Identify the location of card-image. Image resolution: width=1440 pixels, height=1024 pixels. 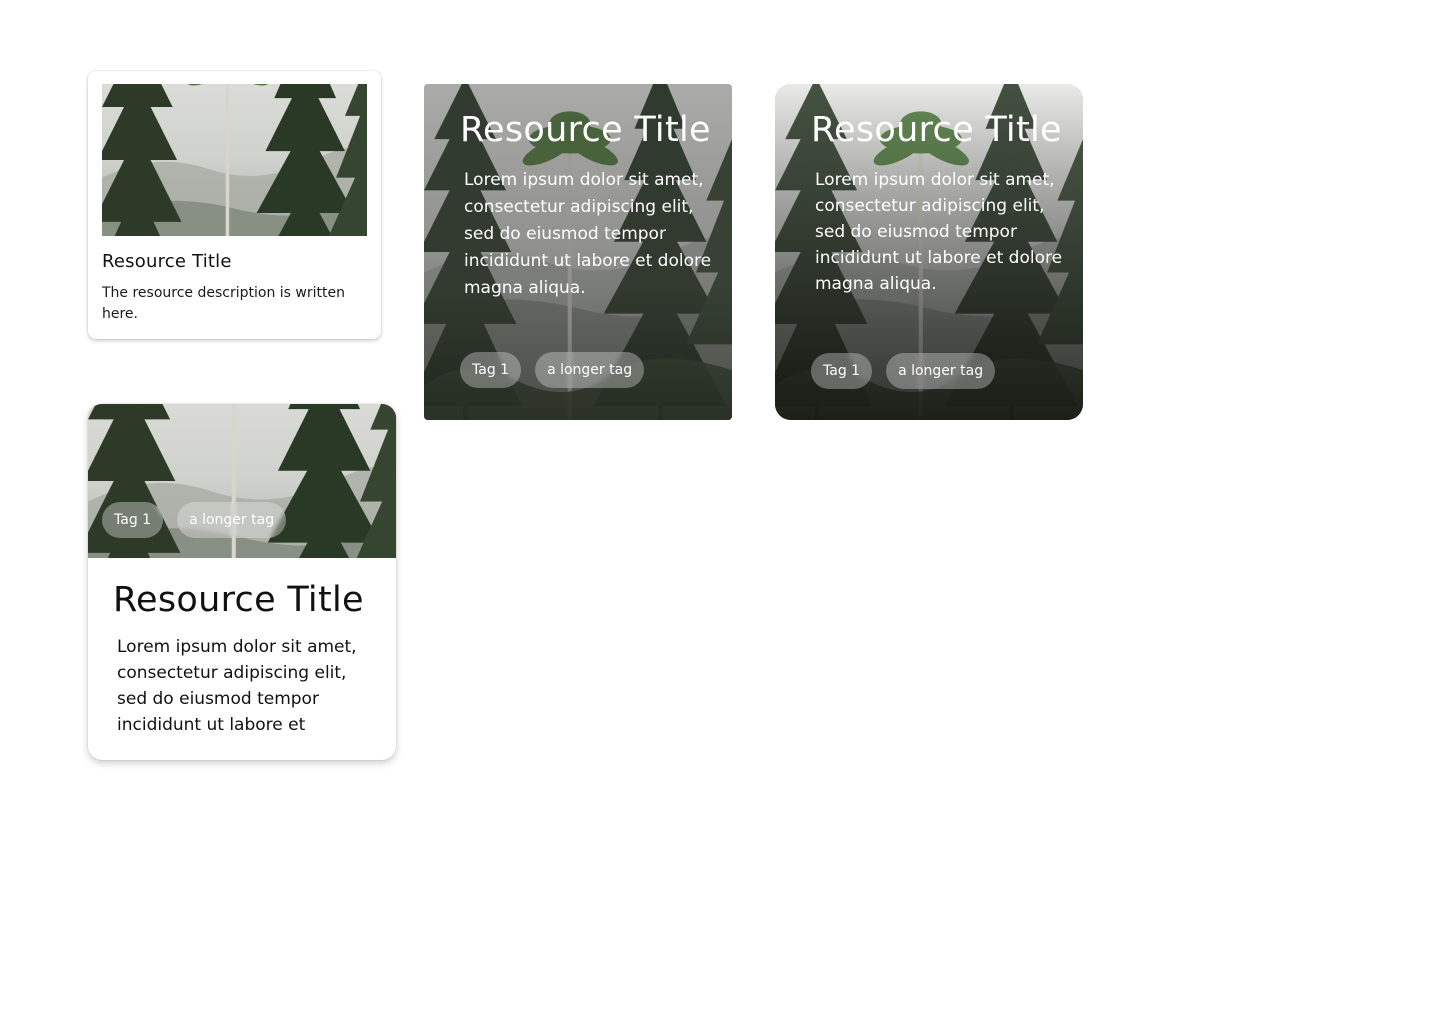
(234, 160).